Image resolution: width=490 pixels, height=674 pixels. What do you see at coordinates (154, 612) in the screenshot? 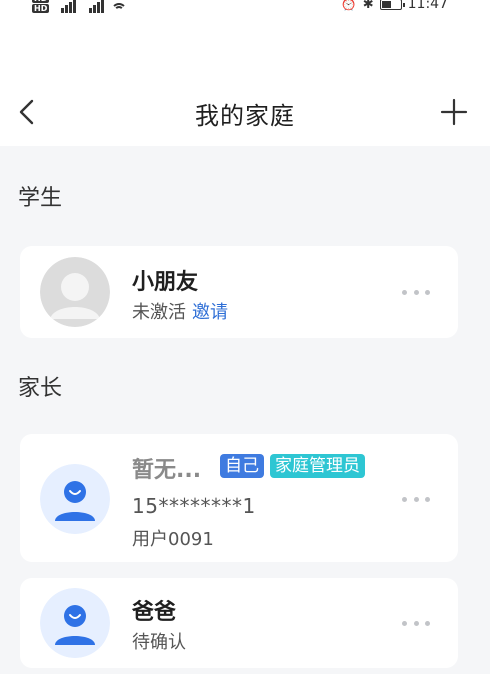
I see `member-name: 爸爸` at bounding box center [154, 612].